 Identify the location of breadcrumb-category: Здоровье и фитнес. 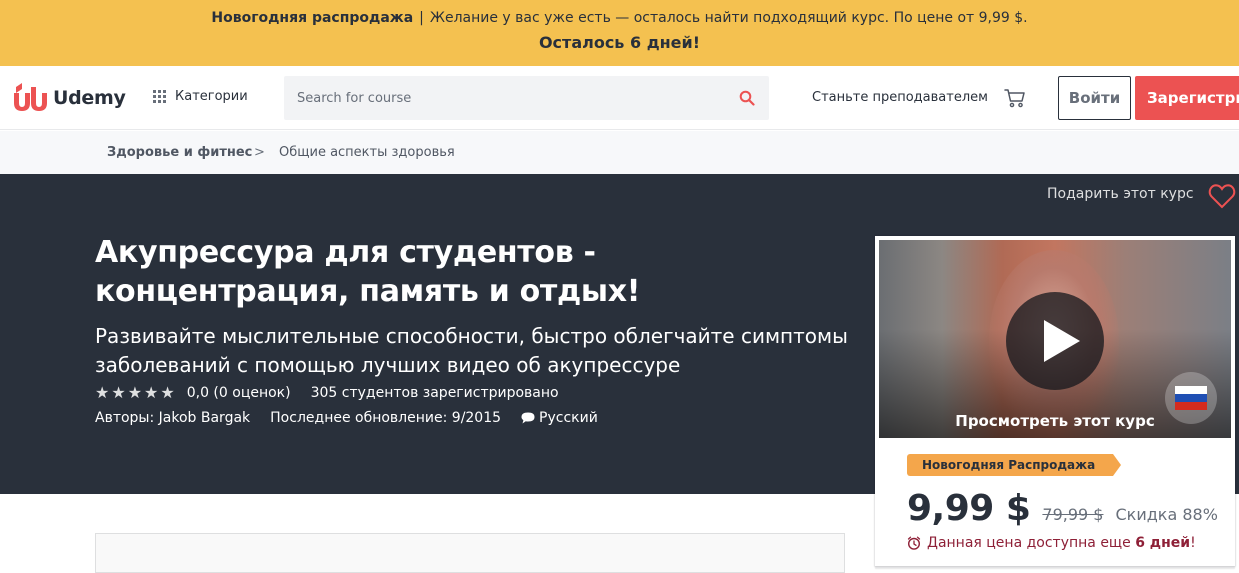
(179, 152).